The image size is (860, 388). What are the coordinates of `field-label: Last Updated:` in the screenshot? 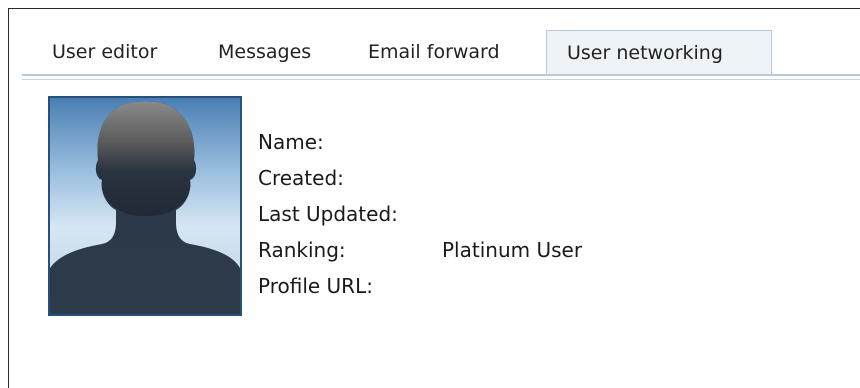 It's located at (328, 214).